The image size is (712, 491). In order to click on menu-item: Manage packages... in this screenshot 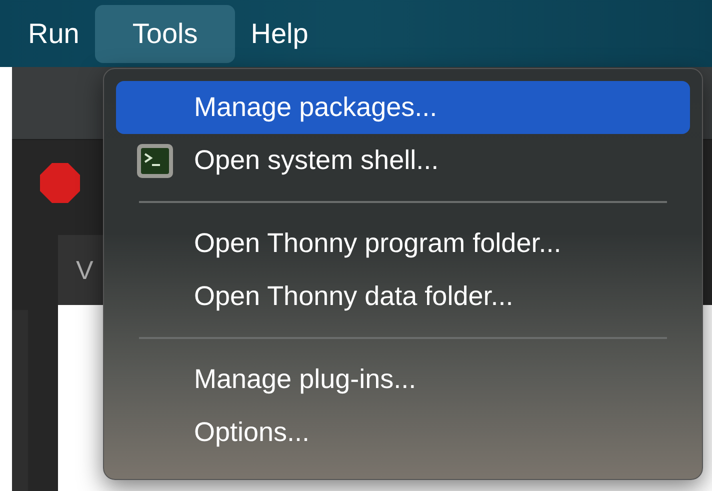, I will do `click(403, 107)`.